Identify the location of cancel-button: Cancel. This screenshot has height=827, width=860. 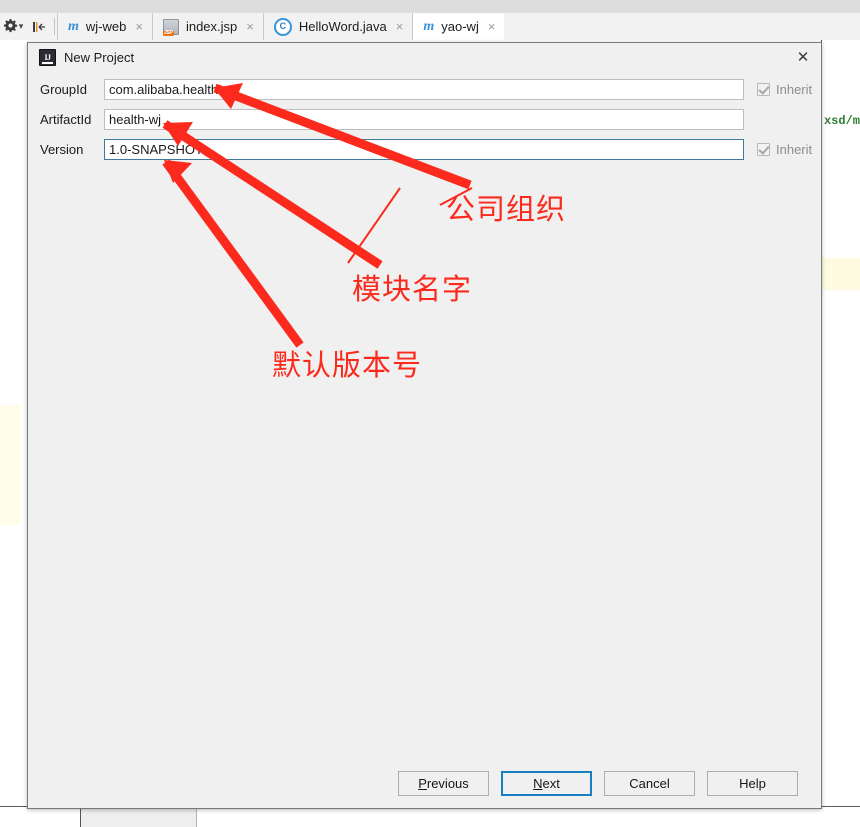
(649, 783).